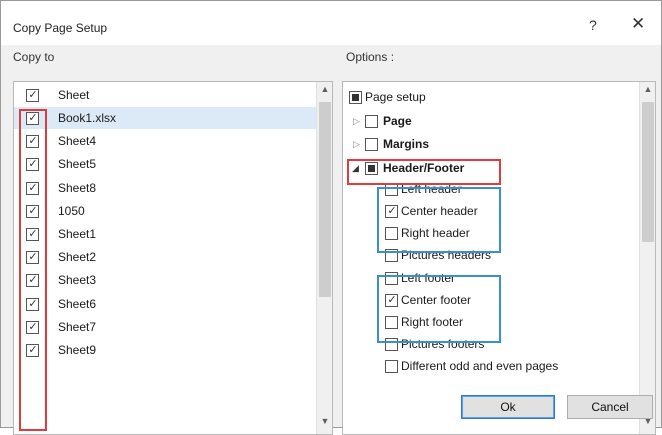  Describe the element at coordinates (60, 28) in the screenshot. I see `dialog-title: Copy Page Setup` at that location.